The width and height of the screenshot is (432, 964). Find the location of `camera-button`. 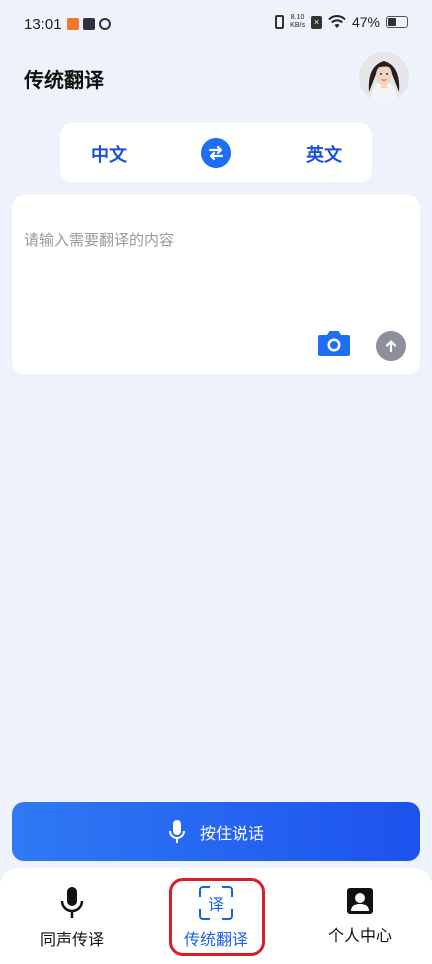

camera-button is located at coordinates (334, 343).